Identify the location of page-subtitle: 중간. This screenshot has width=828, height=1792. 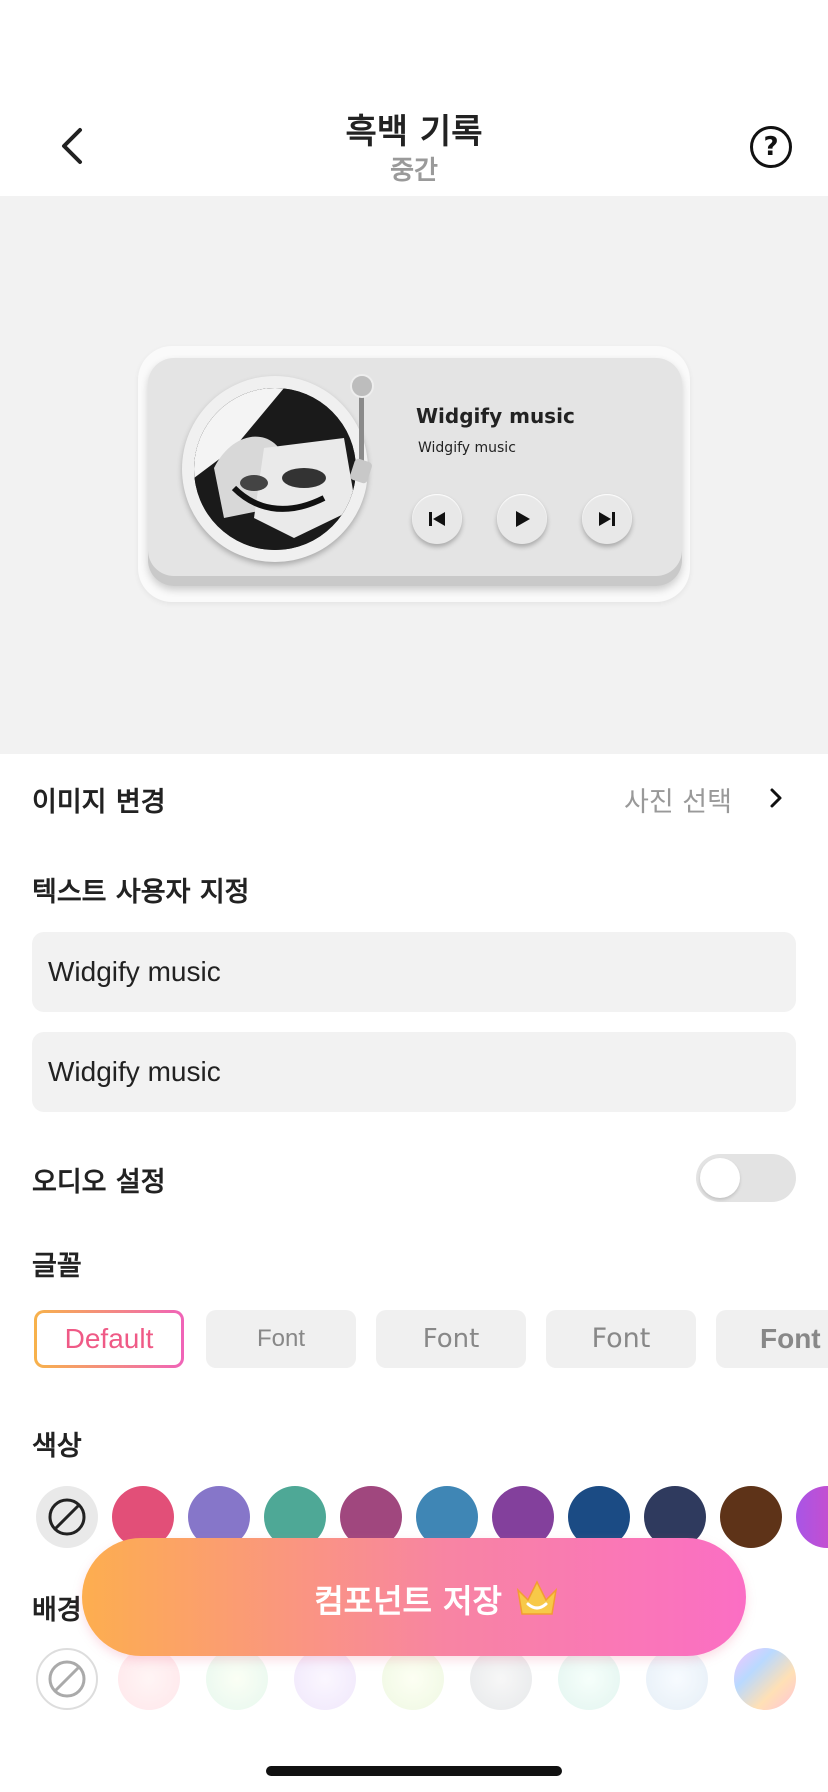
(414, 171).